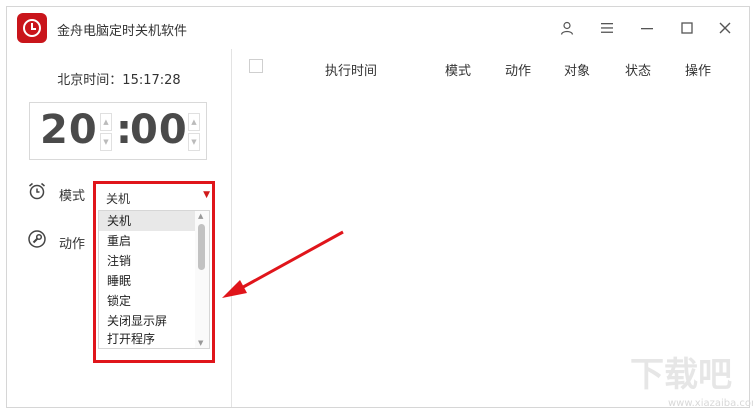 This screenshot has height=415, width=755. Describe the element at coordinates (681, 375) in the screenshot. I see `watermark-brand: 下载吧` at that location.